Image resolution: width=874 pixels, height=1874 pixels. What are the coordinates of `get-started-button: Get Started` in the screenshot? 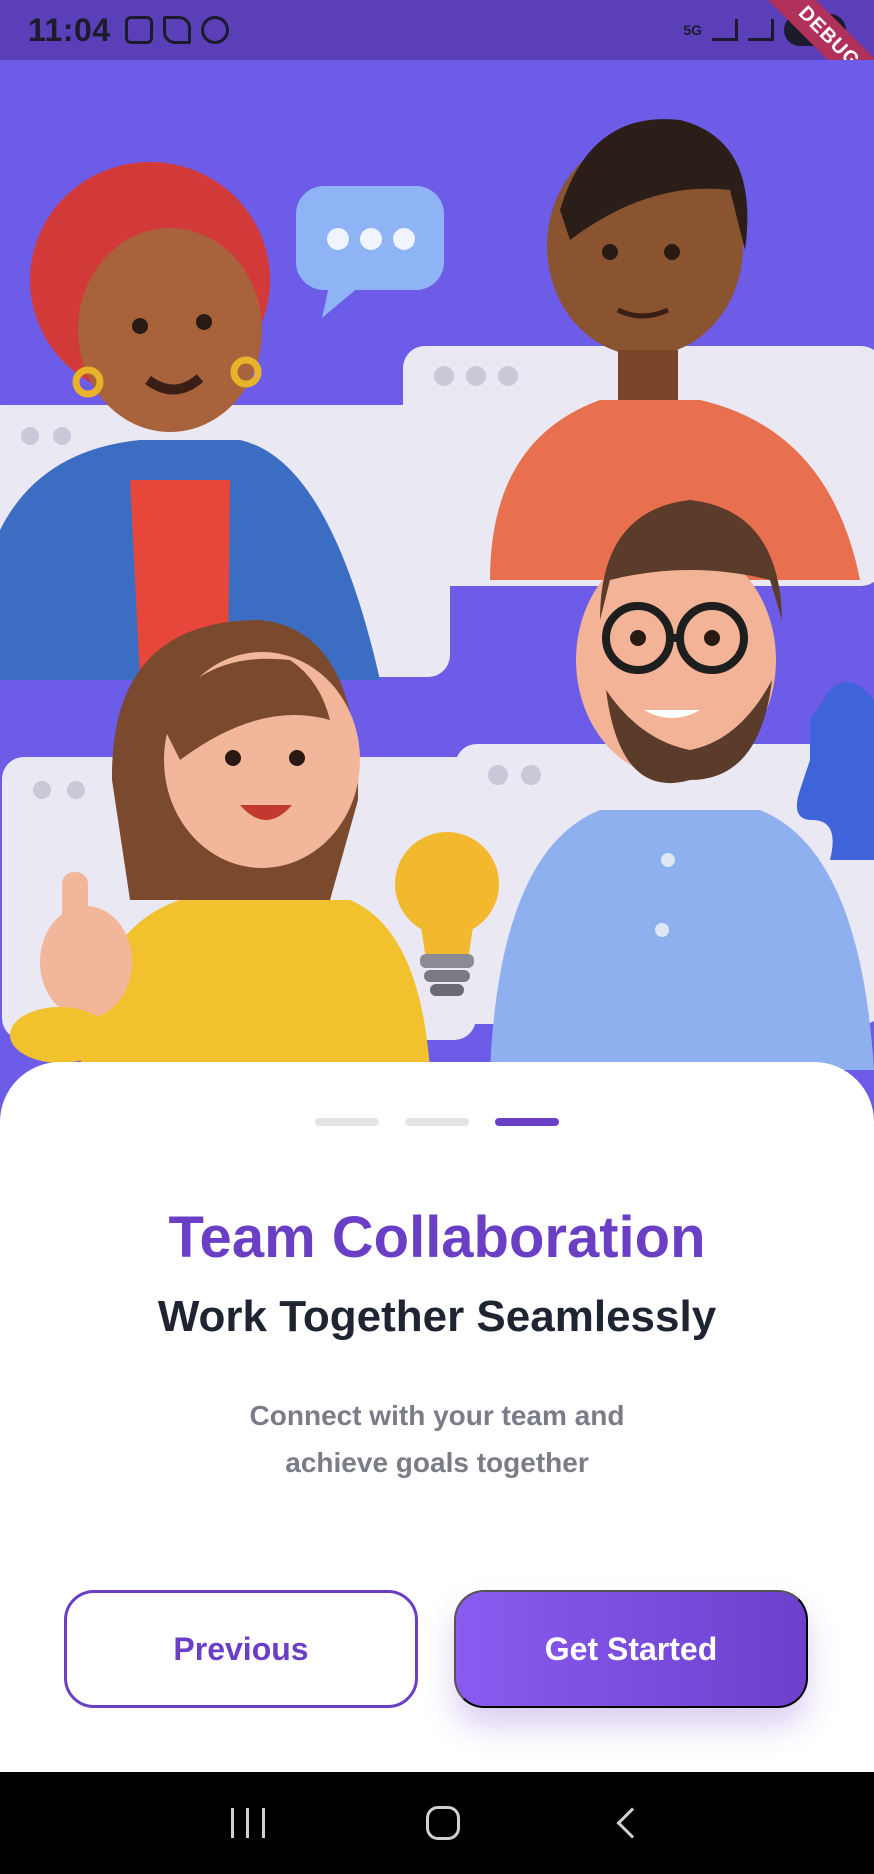 It's located at (631, 1649).